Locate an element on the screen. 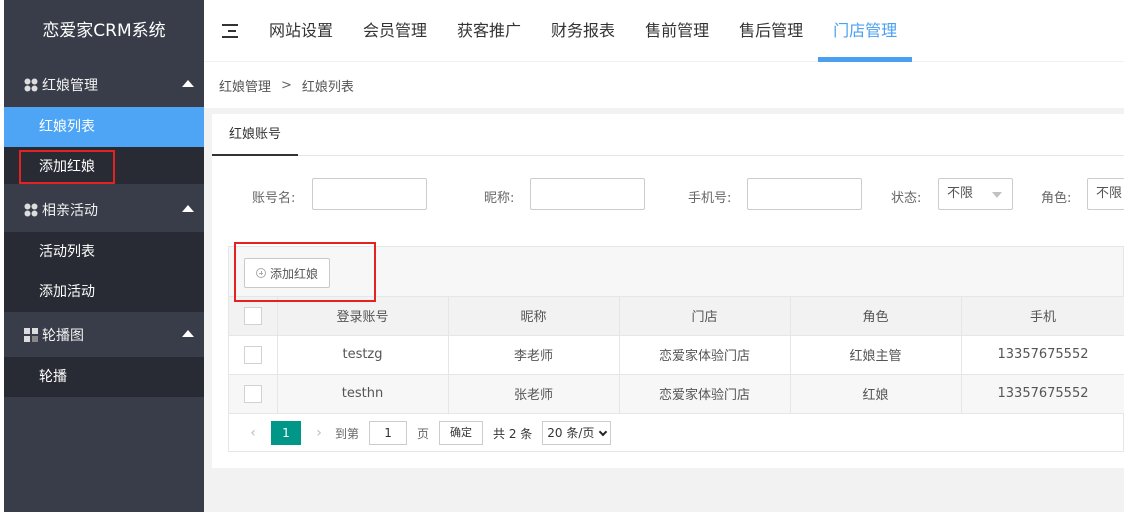  page-size-select: 20 条/页 is located at coordinates (577, 433).